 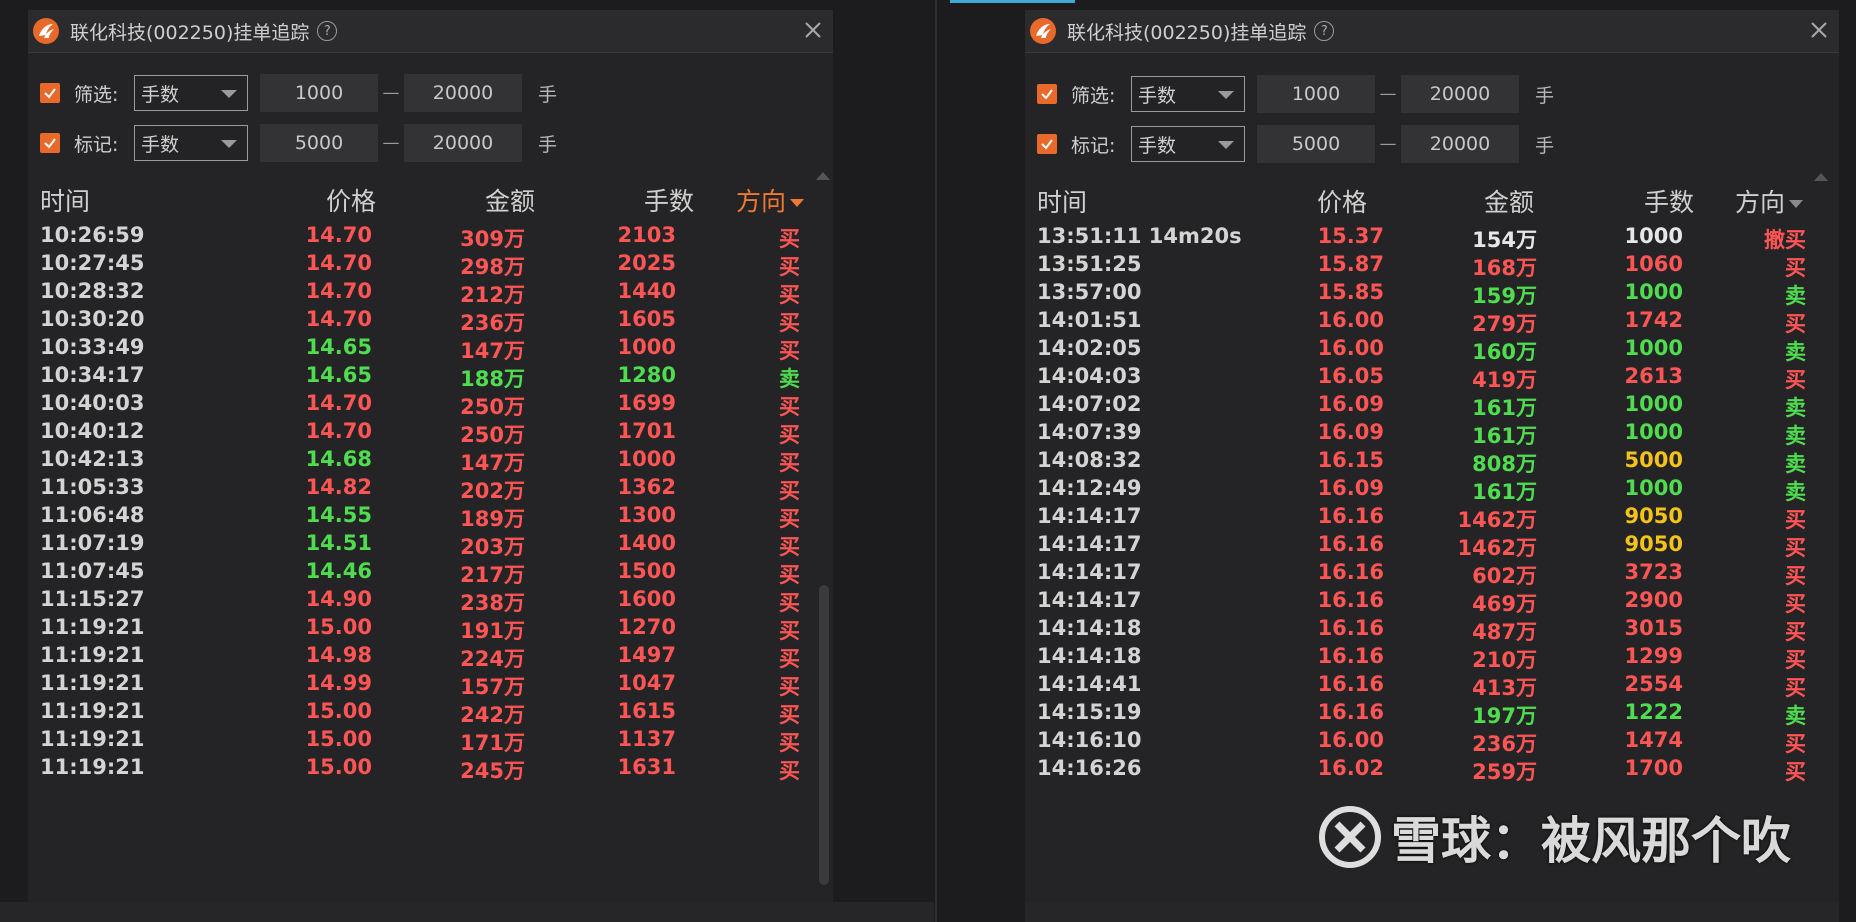 I want to click on cell-amount: 171万, so click(x=492, y=743).